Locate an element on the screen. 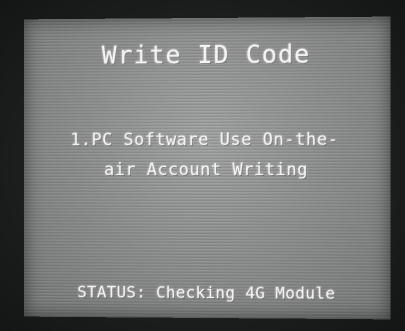 This screenshot has width=405, height=331. screen-title: Write ID Code is located at coordinates (206, 54).